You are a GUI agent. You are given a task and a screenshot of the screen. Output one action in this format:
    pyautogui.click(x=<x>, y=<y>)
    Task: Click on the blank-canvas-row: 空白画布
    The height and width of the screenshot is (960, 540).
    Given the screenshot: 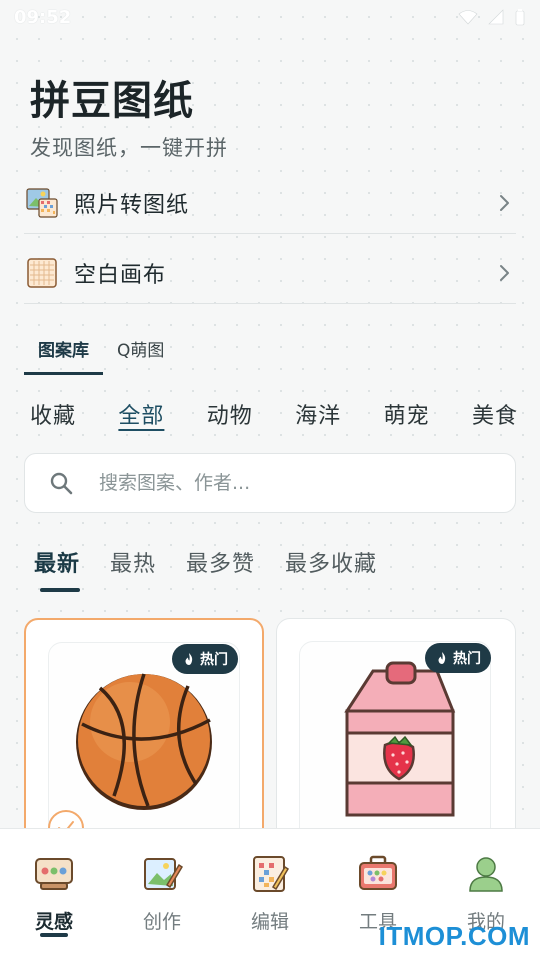 What is the action you would take?
    pyautogui.click(x=270, y=273)
    